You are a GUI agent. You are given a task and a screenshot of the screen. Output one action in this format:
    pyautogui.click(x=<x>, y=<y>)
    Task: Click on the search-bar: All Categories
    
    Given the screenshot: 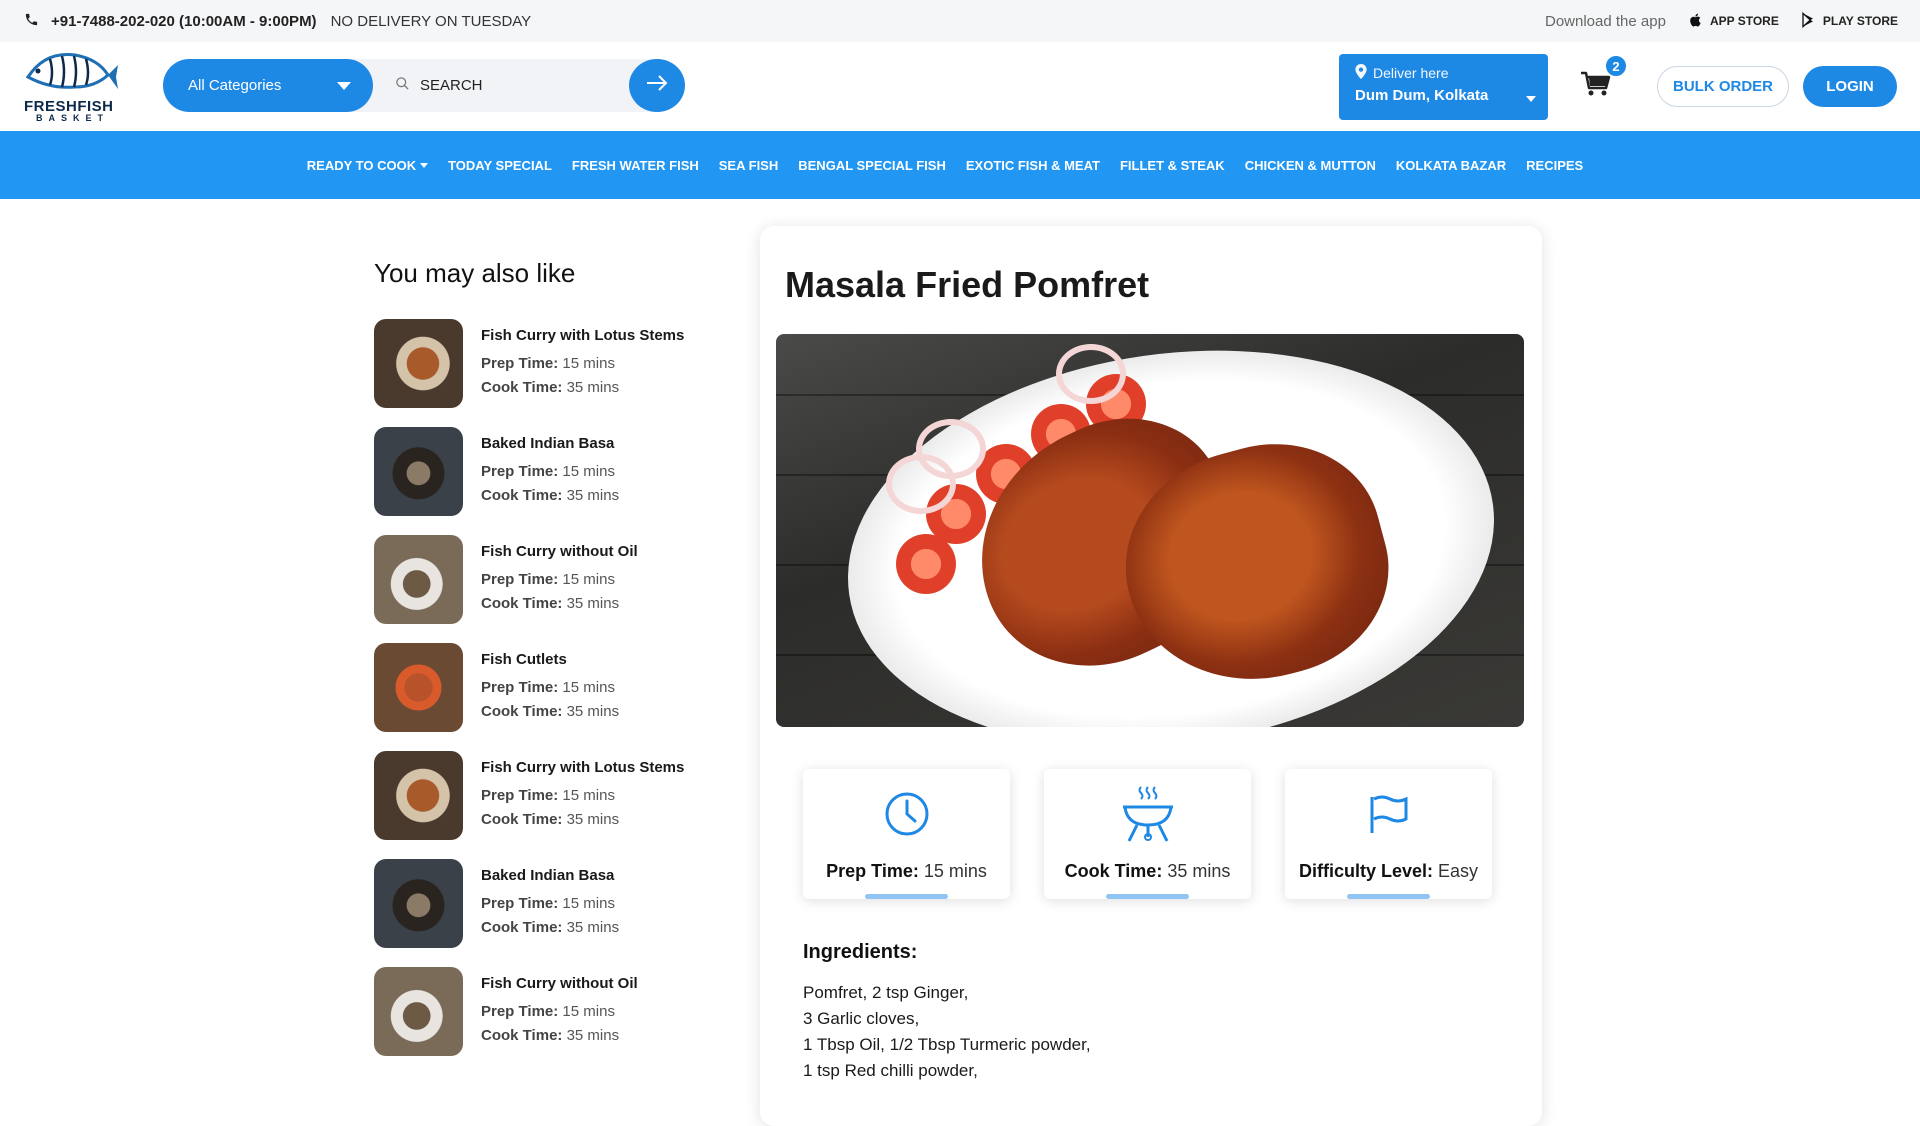 What is the action you would take?
    pyautogui.click(x=424, y=85)
    